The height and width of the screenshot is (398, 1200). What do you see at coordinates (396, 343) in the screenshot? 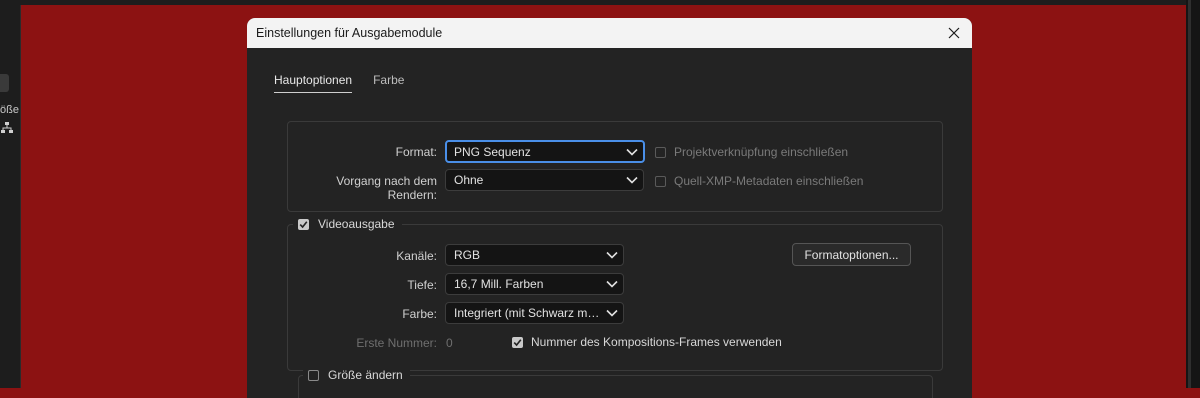
I see `start-number-label: Erste Nummer:` at bounding box center [396, 343].